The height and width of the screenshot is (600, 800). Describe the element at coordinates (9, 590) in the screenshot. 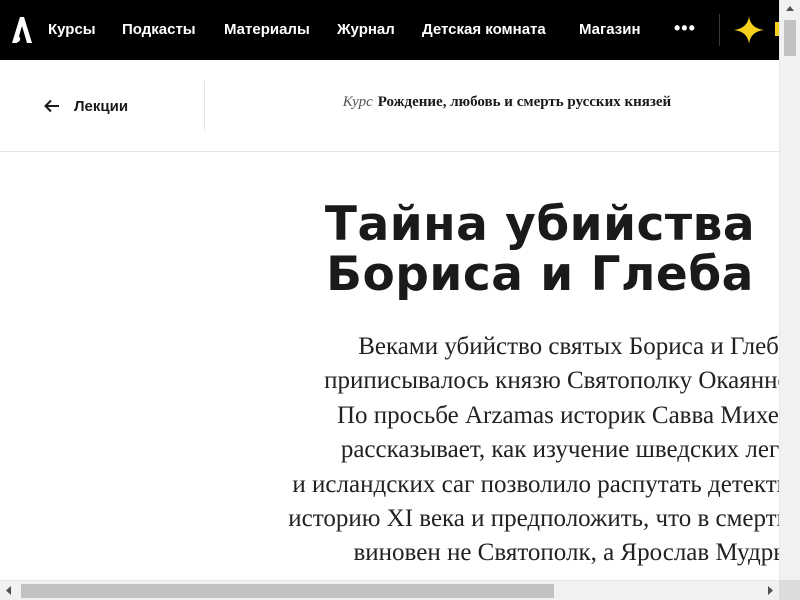

I see `scroll-left-arrow-icon` at that location.